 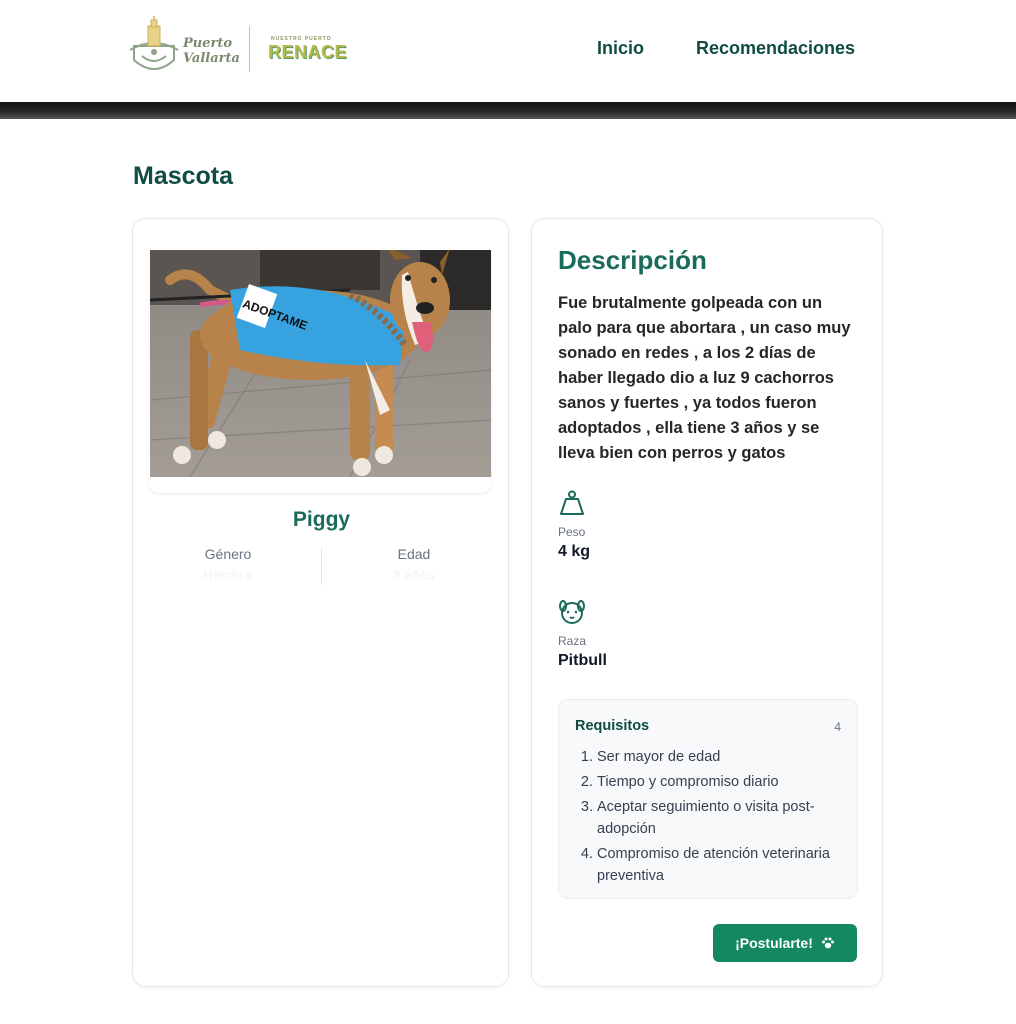 I want to click on pet-name: Piggy, so click(x=321, y=519).